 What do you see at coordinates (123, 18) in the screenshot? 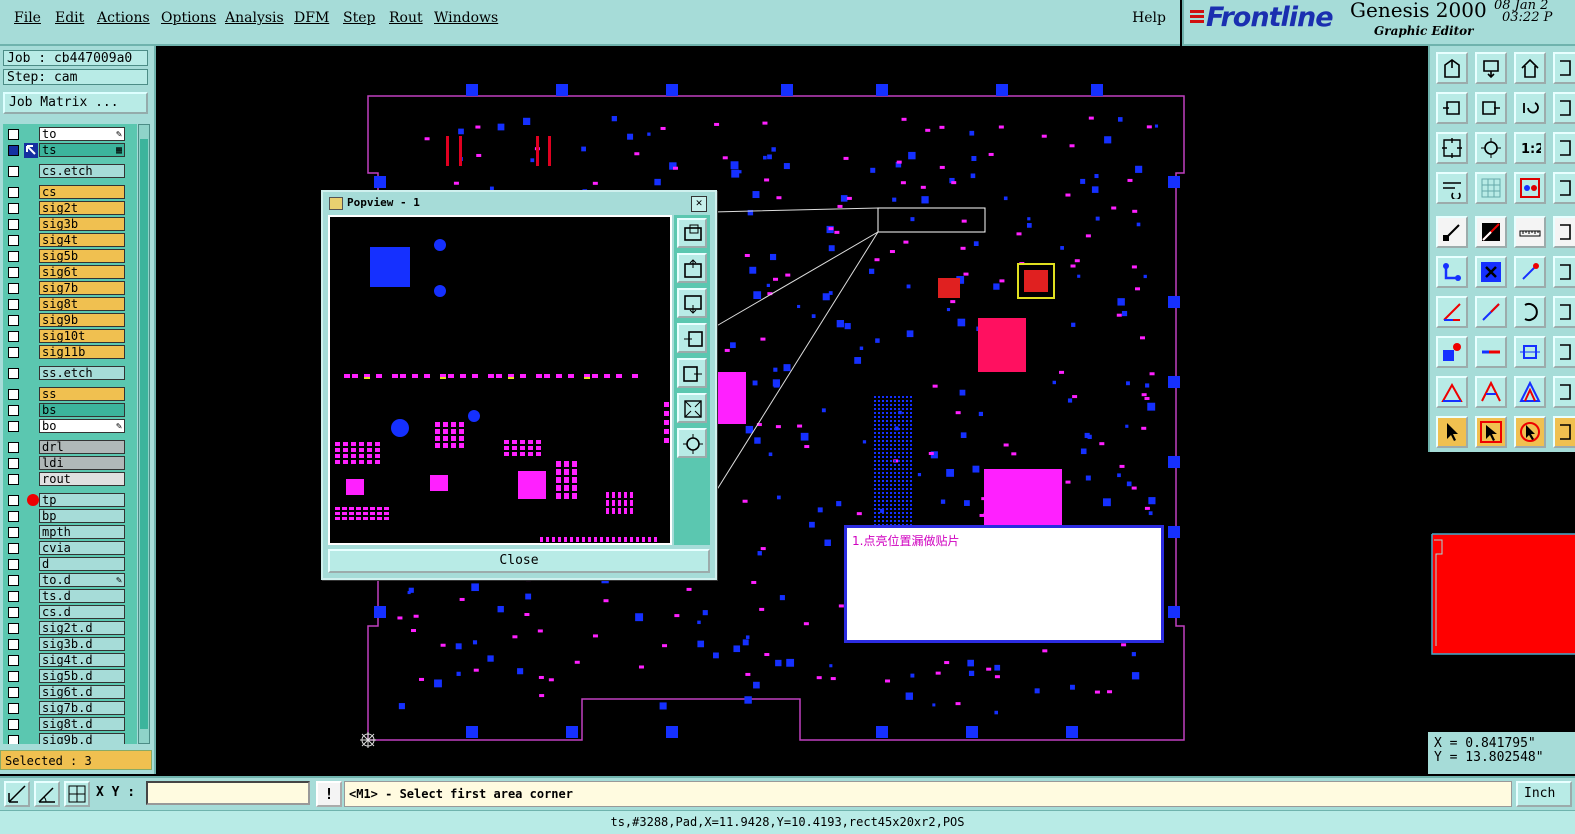
I see `menu-actions: Actions` at bounding box center [123, 18].